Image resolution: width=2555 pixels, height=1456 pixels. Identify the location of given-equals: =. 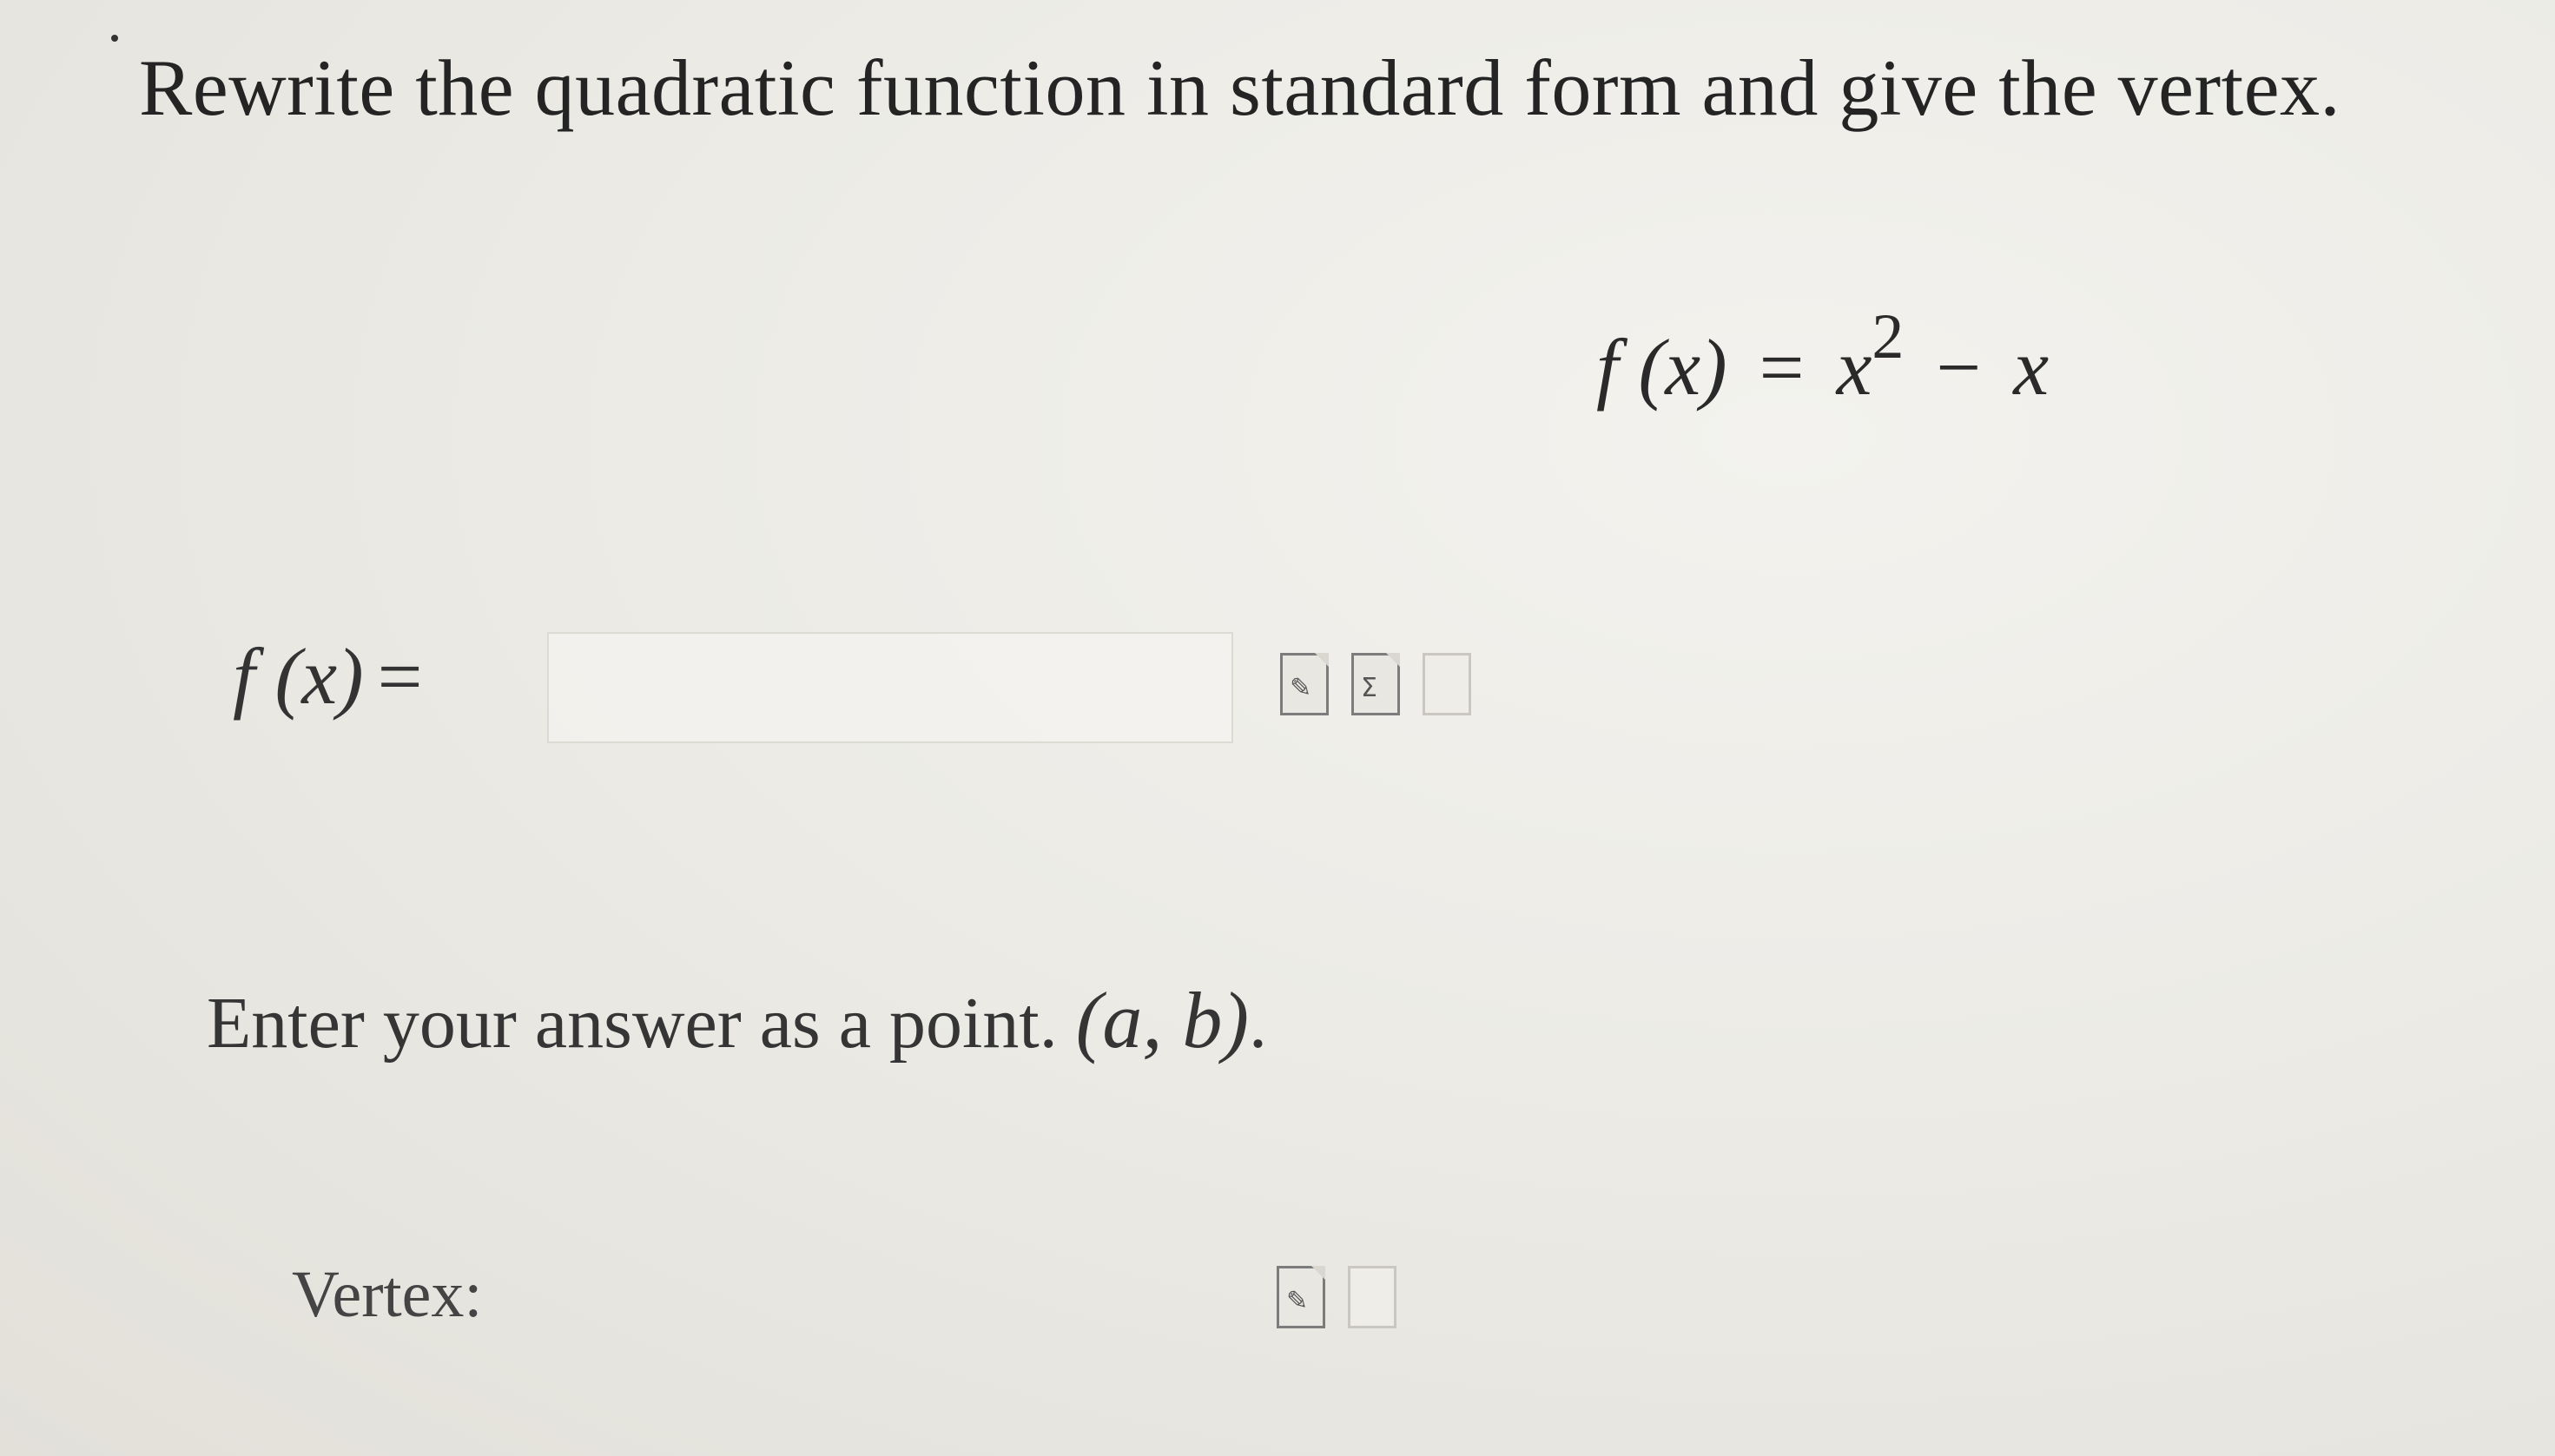
(1782, 367).